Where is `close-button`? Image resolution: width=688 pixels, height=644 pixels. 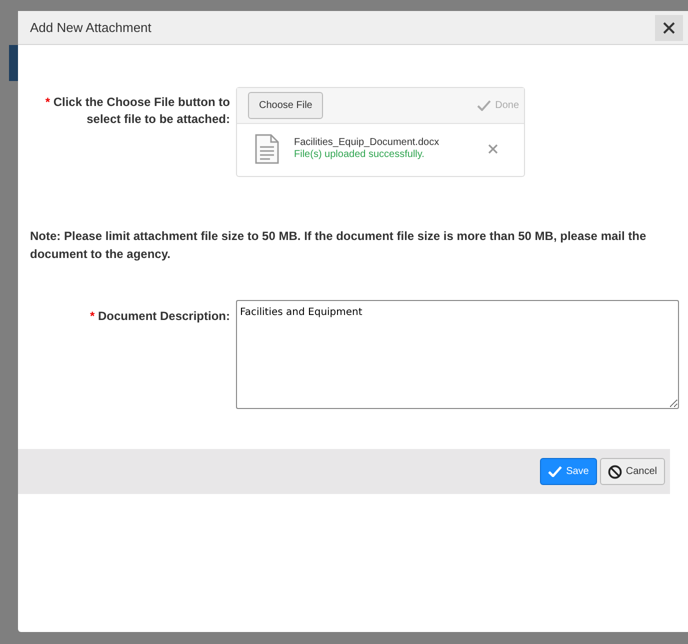
close-button is located at coordinates (669, 27).